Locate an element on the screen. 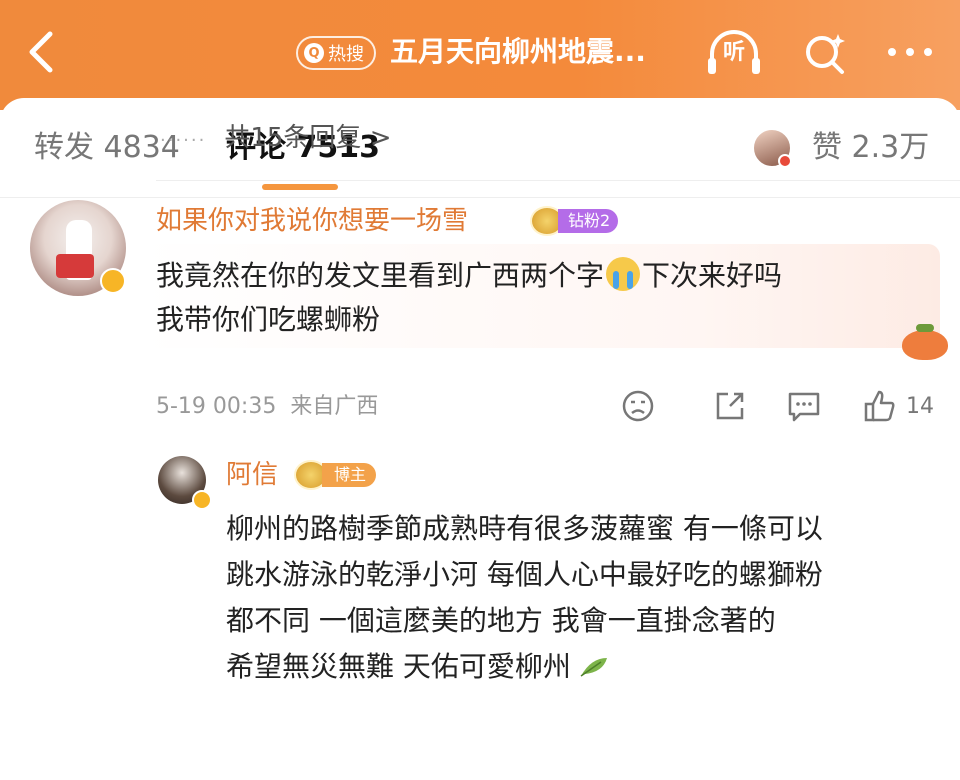  thumbs-up-icon is located at coordinates (880, 406).